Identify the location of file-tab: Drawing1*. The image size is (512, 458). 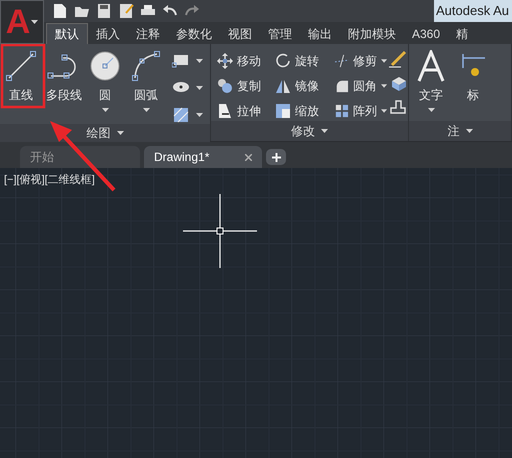
(203, 157).